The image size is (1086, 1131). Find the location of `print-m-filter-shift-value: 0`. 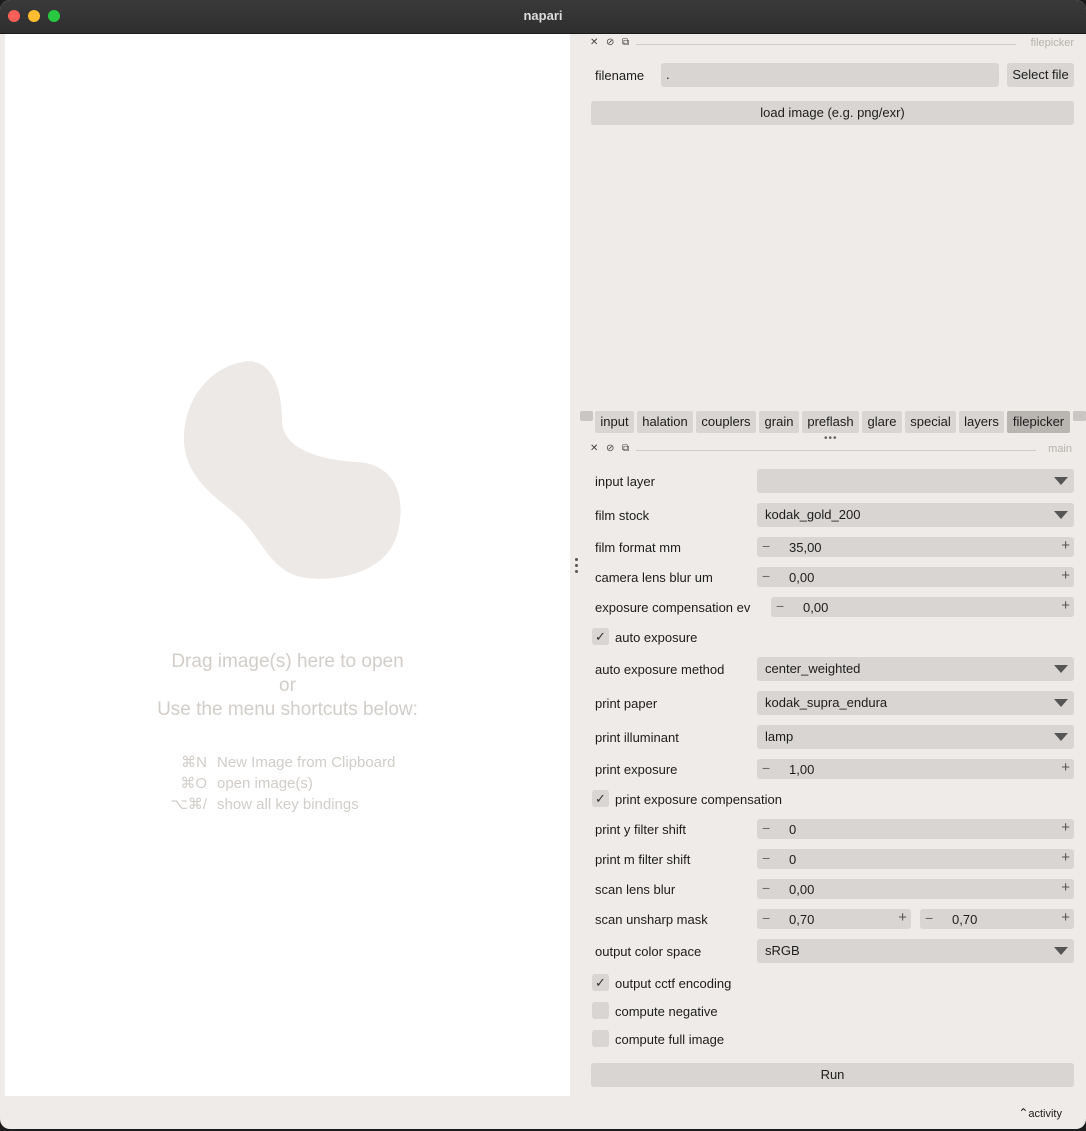

print-m-filter-shift-value: 0 is located at coordinates (793, 859).